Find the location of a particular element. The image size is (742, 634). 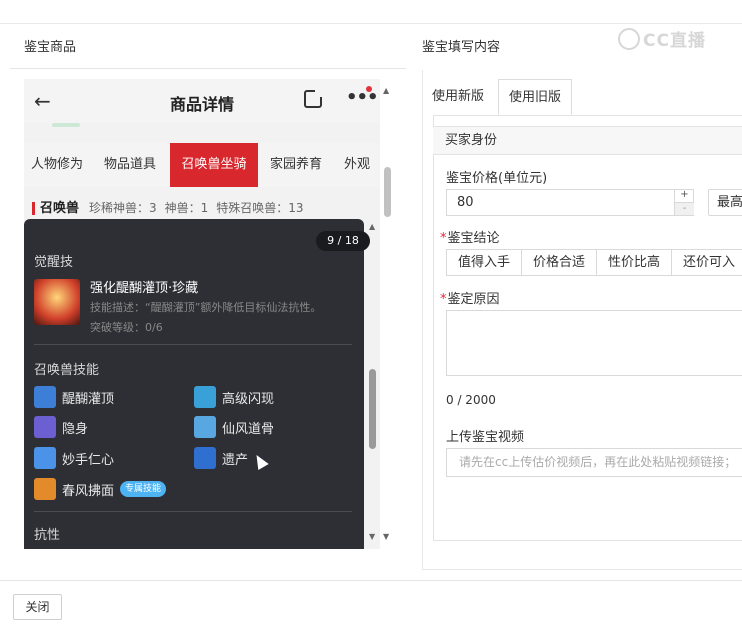

reason-label: *鉴定原因 is located at coordinates (470, 297).